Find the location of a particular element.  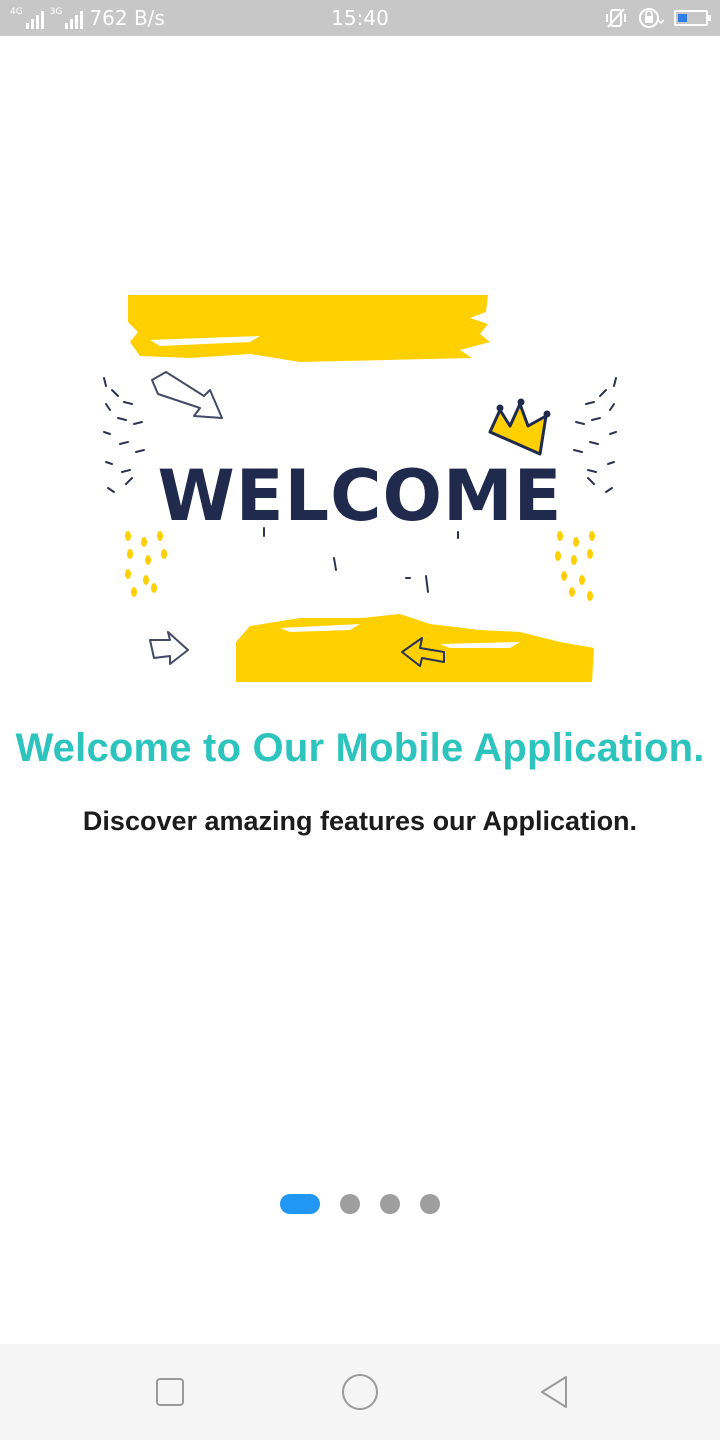

recent-apps-button is located at coordinates (170, 1392).